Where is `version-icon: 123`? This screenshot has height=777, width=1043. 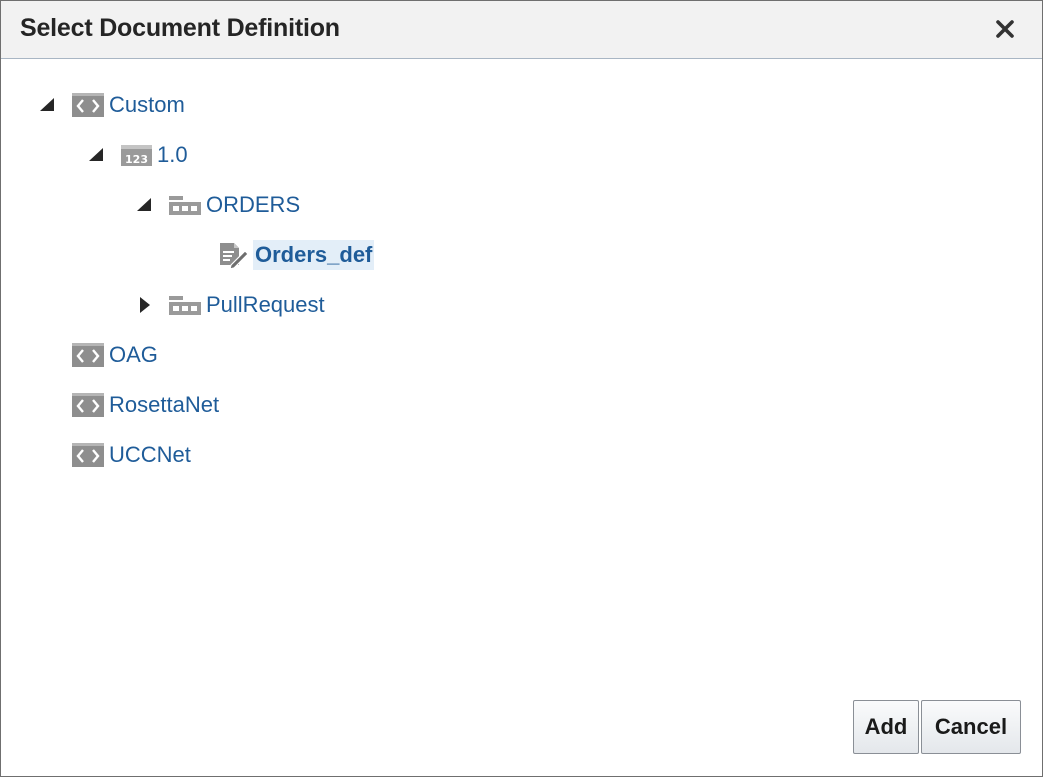
version-icon: 123 is located at coordinates (136, 155).